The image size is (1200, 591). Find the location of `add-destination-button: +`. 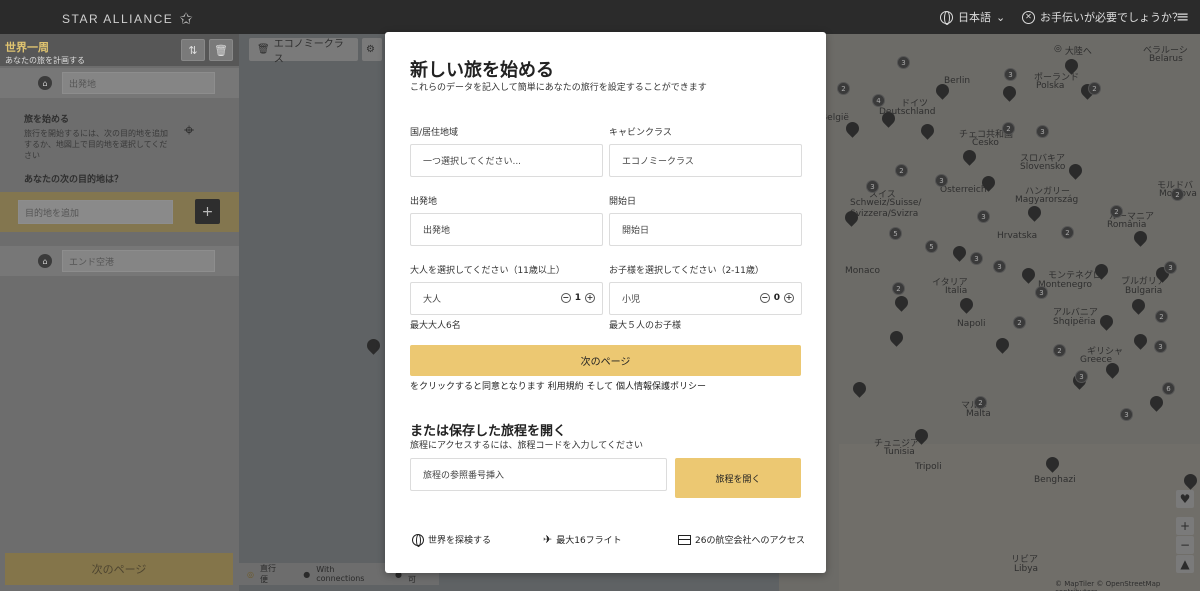

add-destination-button: + is located at coordinates (207, 211).